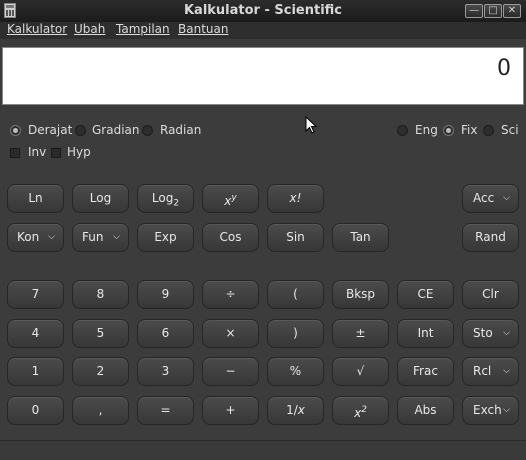 This screenshot has height=460, width=526. I want to click on abs-button: Abs, so click(425, 410).